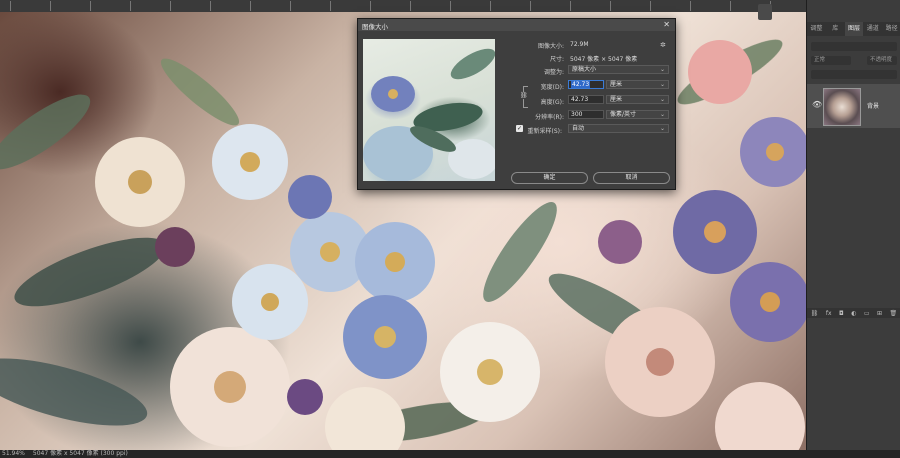 The width and height of the screenshot is (900, 458). Describe the element at coordinates (873, 106) in the screenshot. I see `layer-name: 背景` at that location.